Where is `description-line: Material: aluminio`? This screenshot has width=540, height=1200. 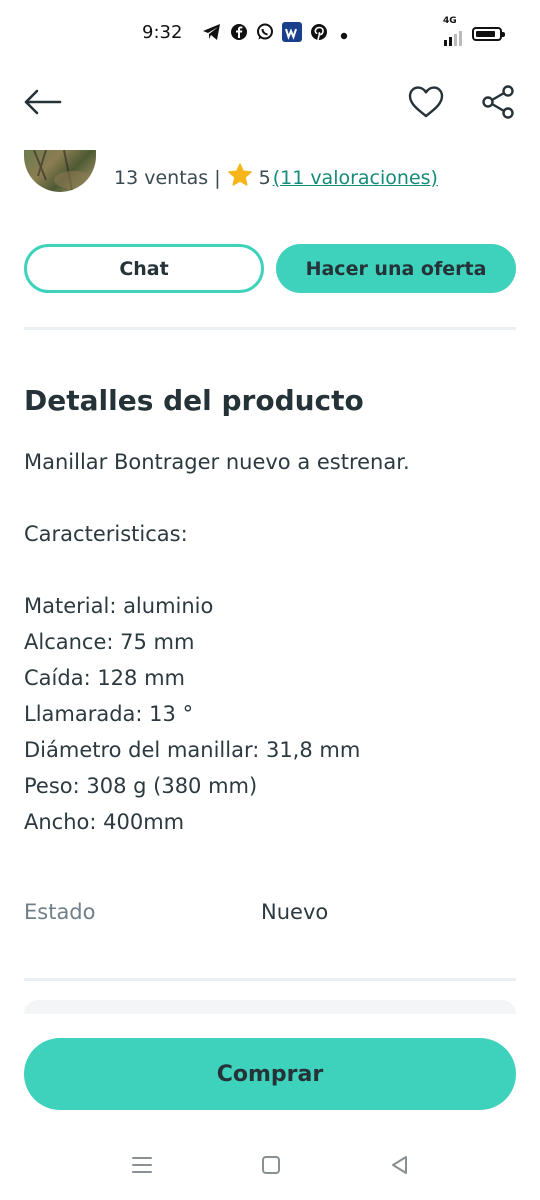
description-line: Material: aluminio is located at coordinates (119, 606).